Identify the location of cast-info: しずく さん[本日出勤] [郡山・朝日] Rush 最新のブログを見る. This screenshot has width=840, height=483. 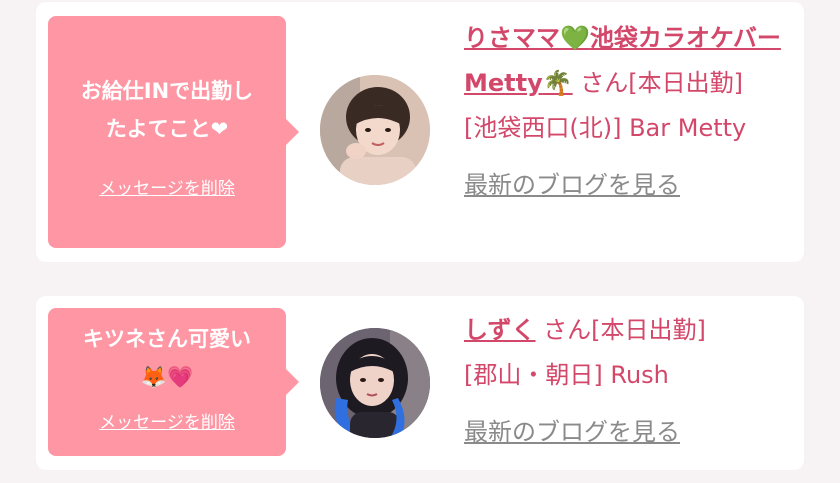
(629, 381).